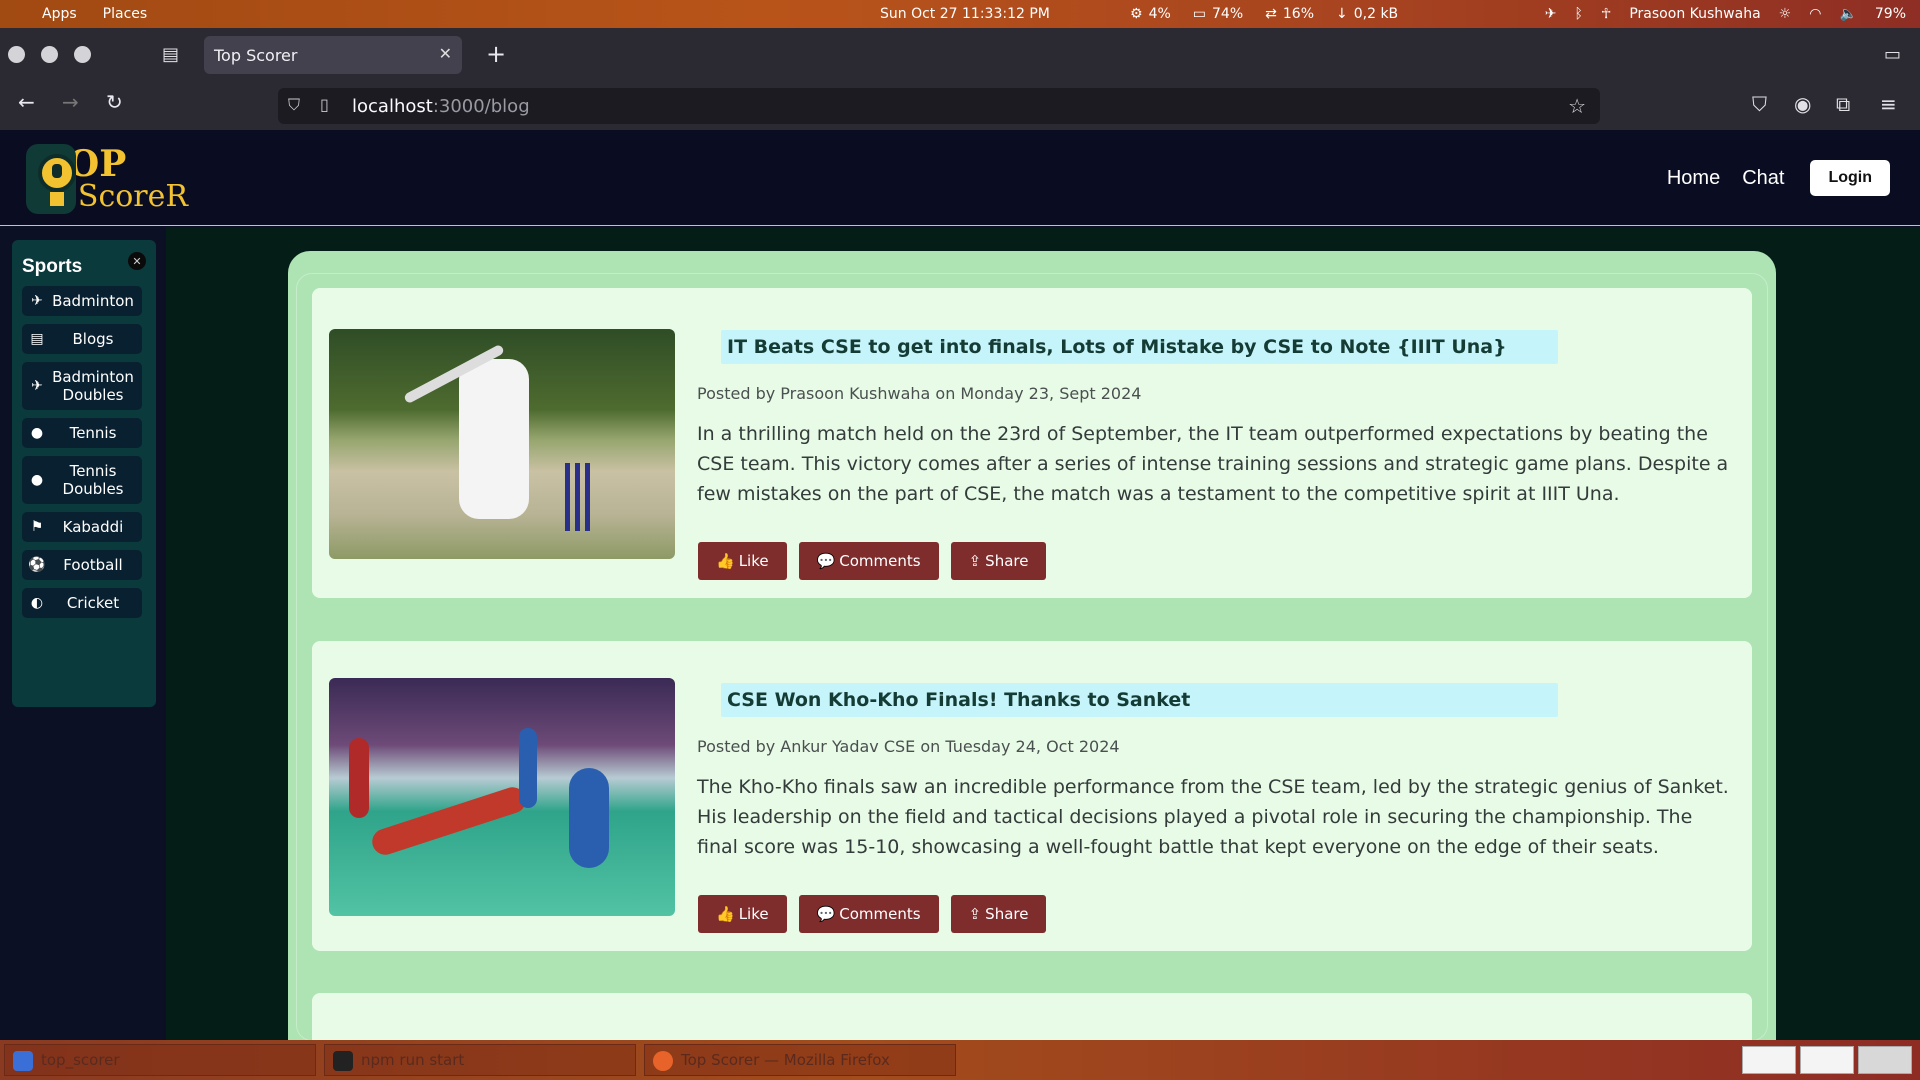 This screenshot has width=1920, height=1080. I want to click on logo-text-top: OP, so click(97, 164).